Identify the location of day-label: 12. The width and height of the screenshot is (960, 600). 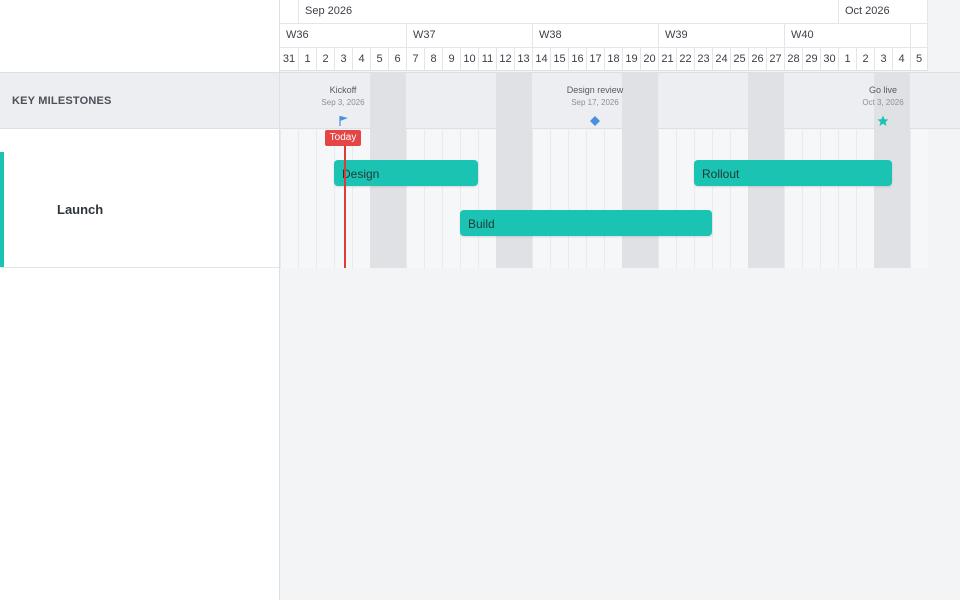
(505, 59).